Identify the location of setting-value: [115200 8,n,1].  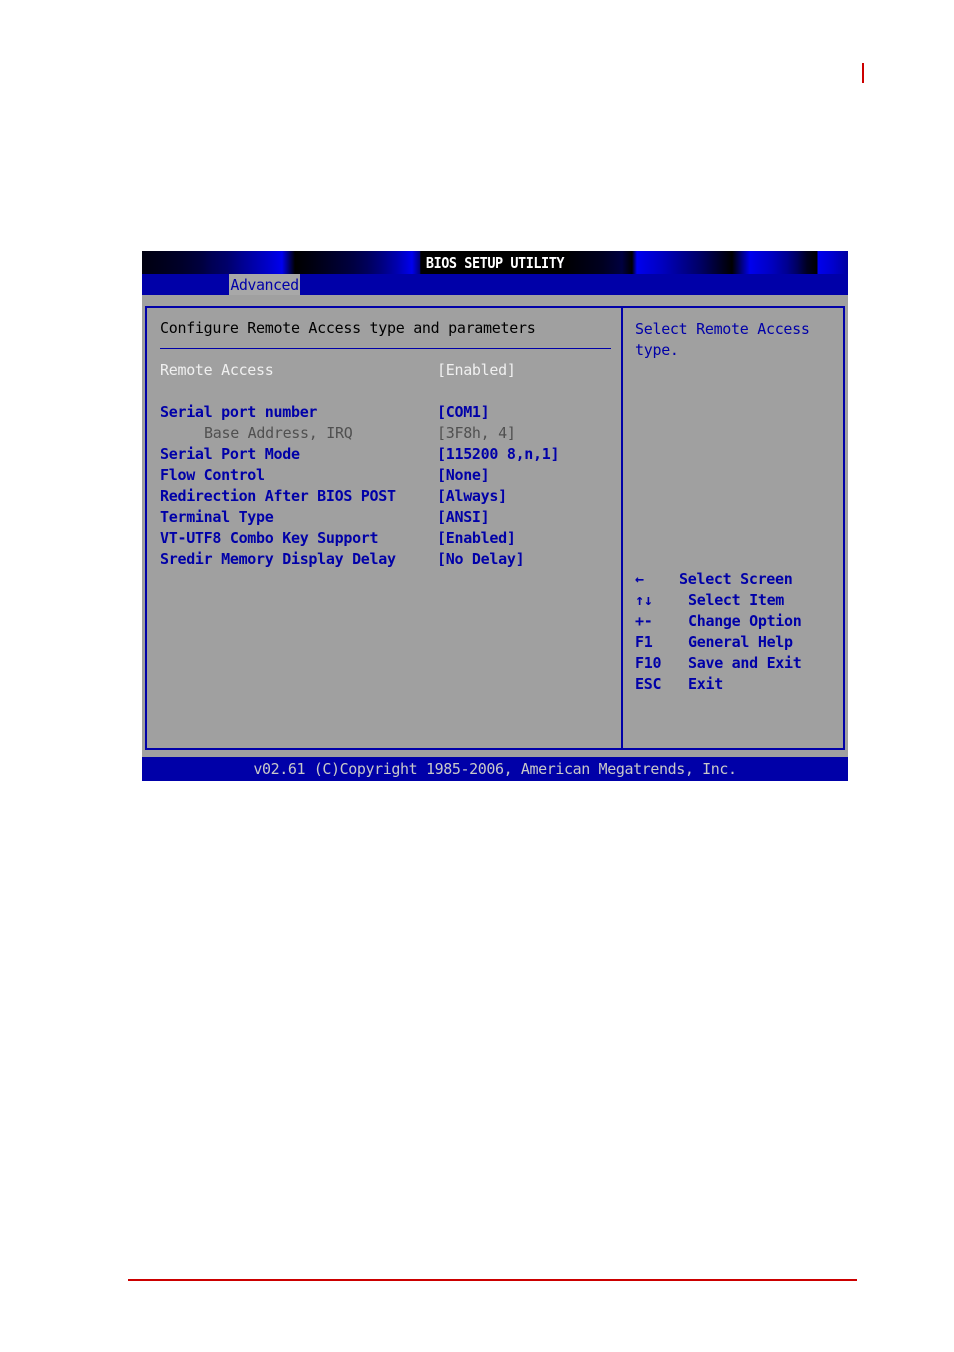
(498, 454).